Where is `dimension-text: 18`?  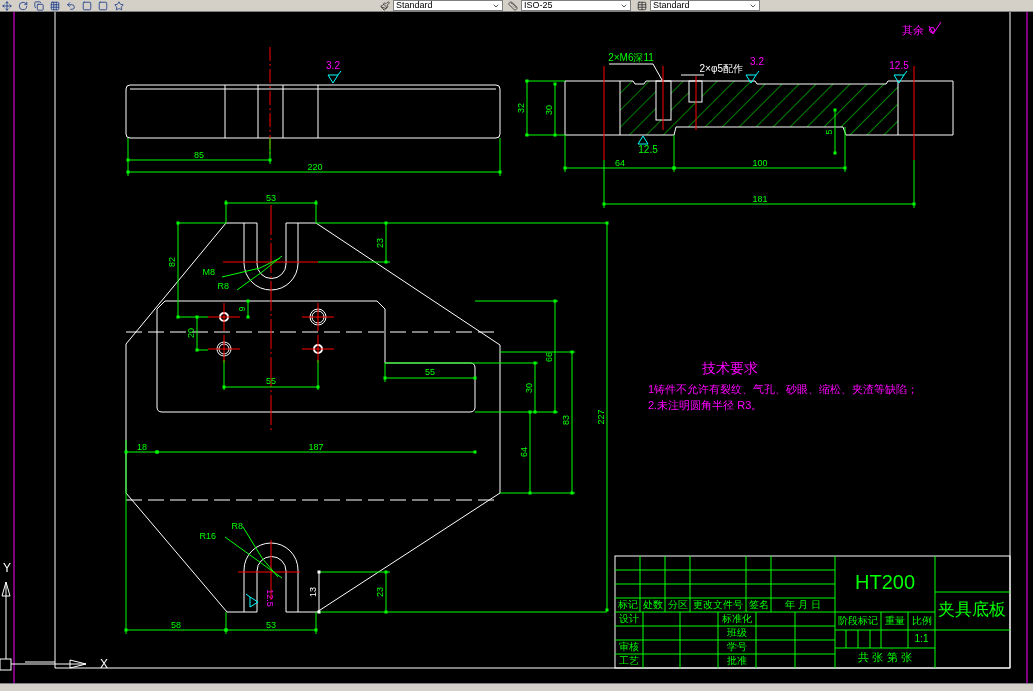
dimension-text: 18 is located at coordinates (142, 447).